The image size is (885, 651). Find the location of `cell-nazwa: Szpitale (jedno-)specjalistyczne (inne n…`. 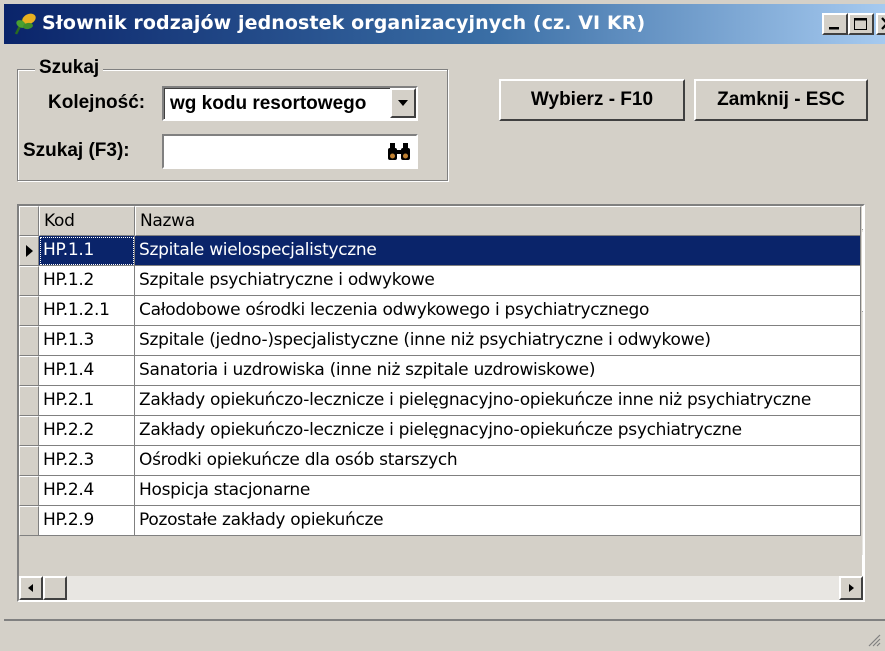

cell-nazwa: Szpitale (jedno-)specjalistyczne (inne n… is located at coordinates (498, 341).